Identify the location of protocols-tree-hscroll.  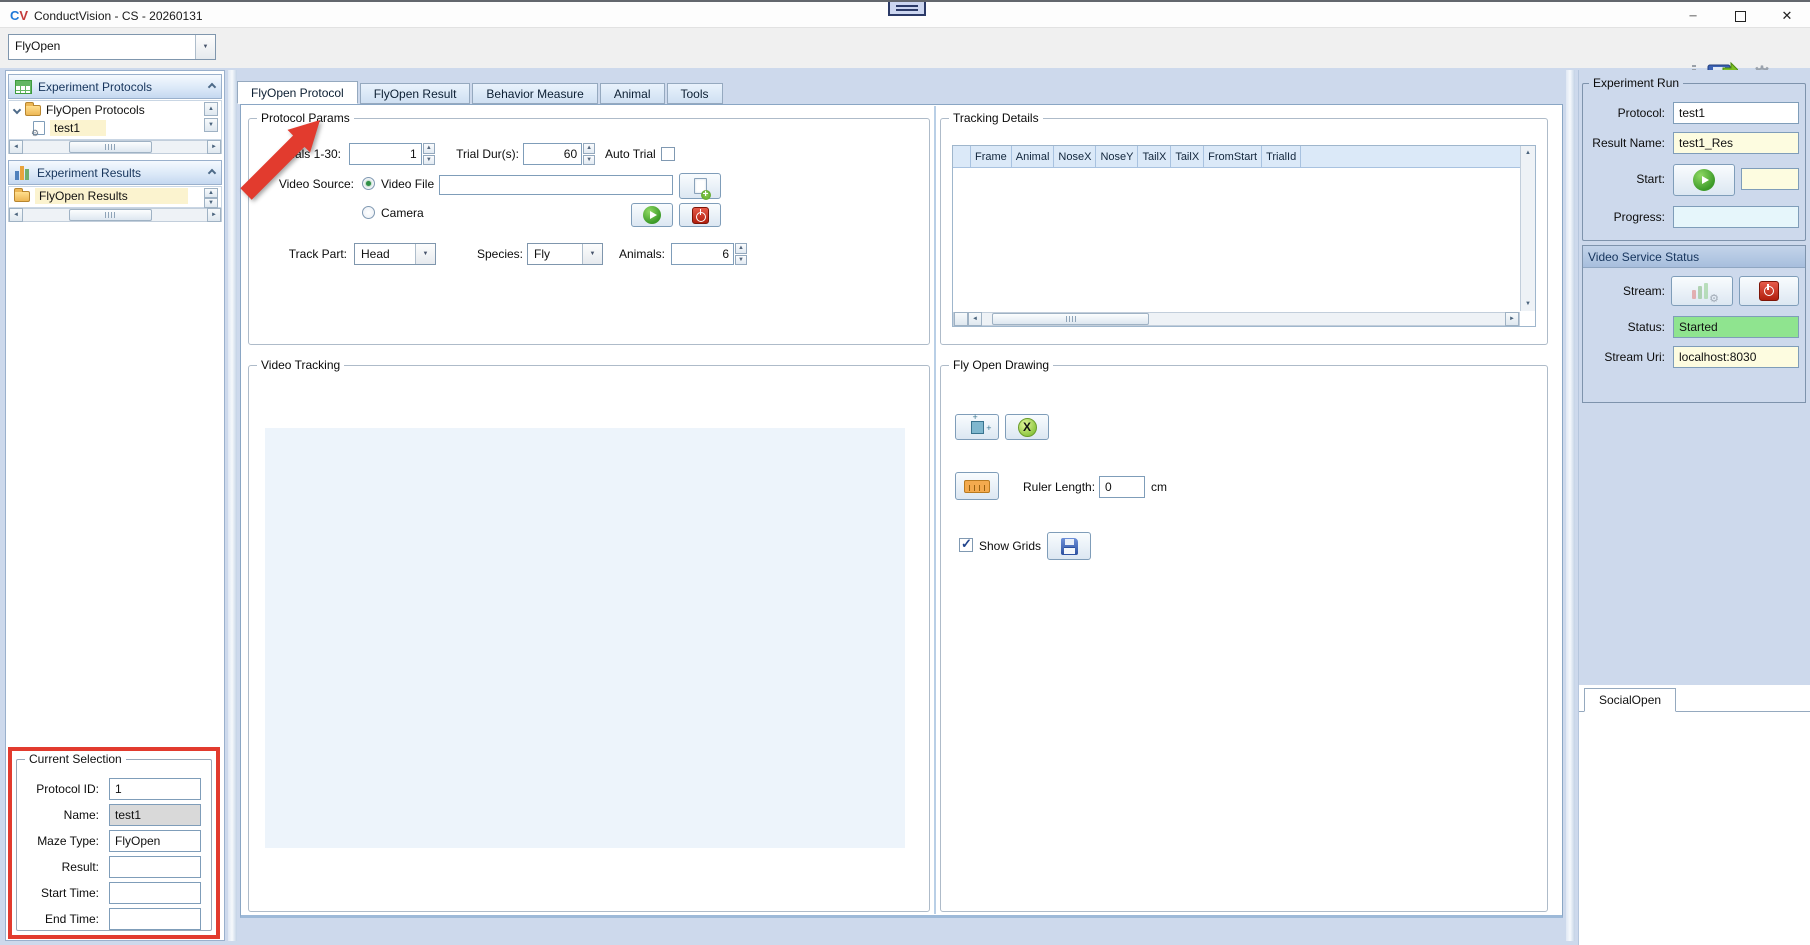
(115, 147).